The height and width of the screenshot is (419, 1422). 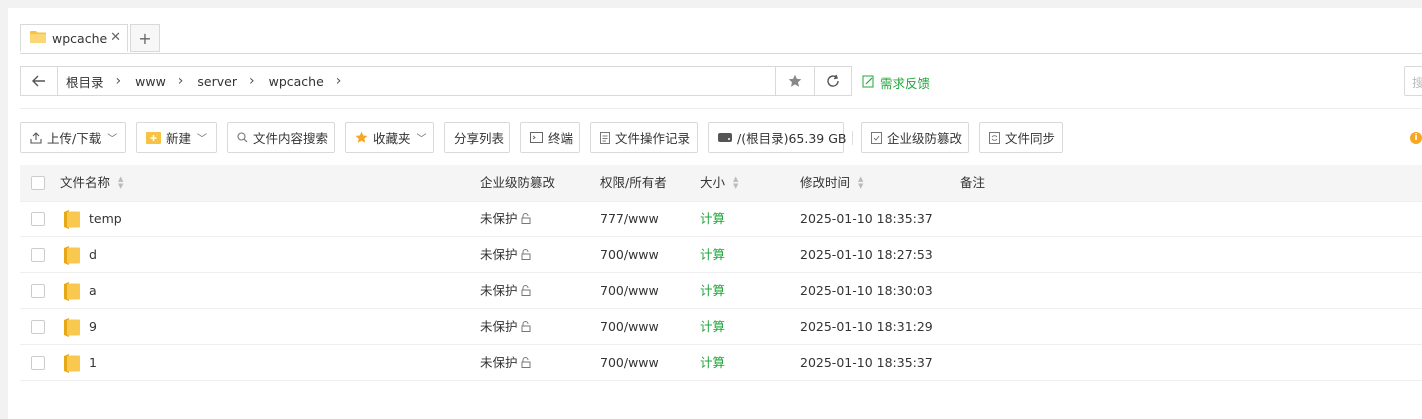 I want to click on modified-time: 2025-01-10 18:30:03, so click(x=866, y=290).